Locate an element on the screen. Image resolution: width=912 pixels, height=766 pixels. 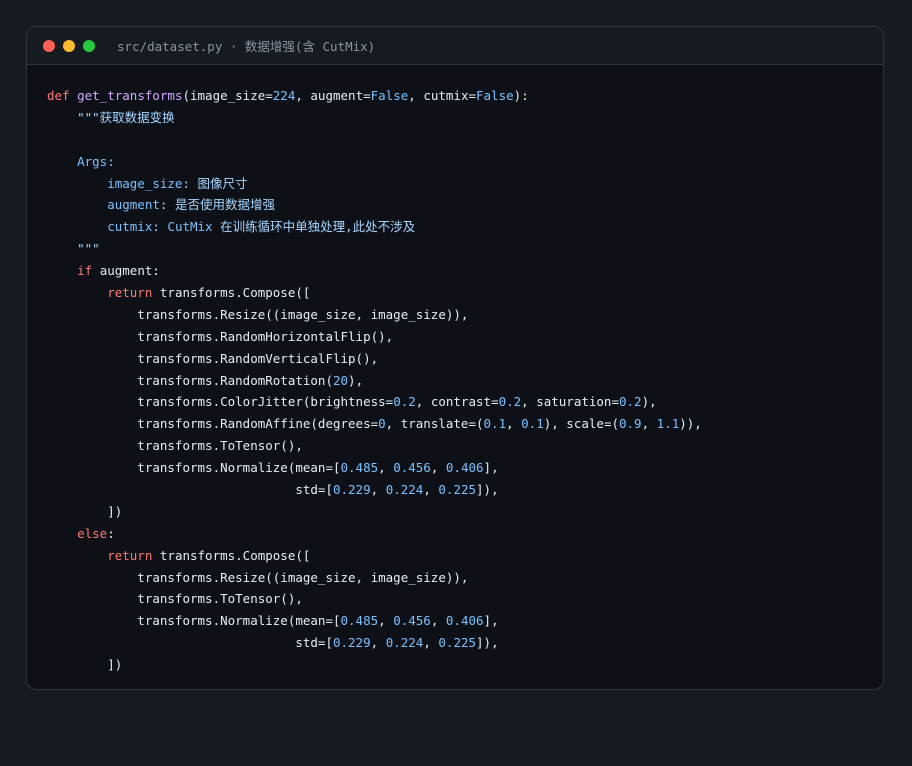
code-token: get_transforms is located at coordinates (130, 95).